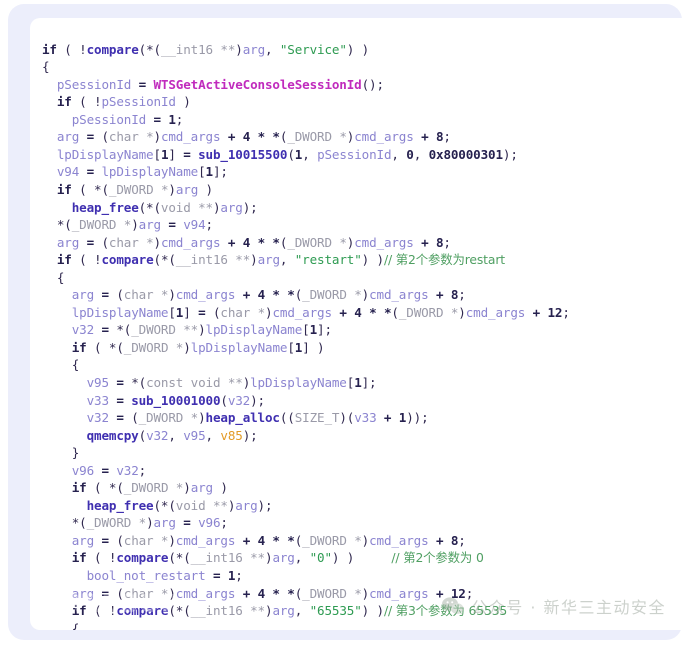 The width and height of the screenshot is (690, 645). I want to click on code-line: v94 = lpDisplayName[1];, so click(142, 172).